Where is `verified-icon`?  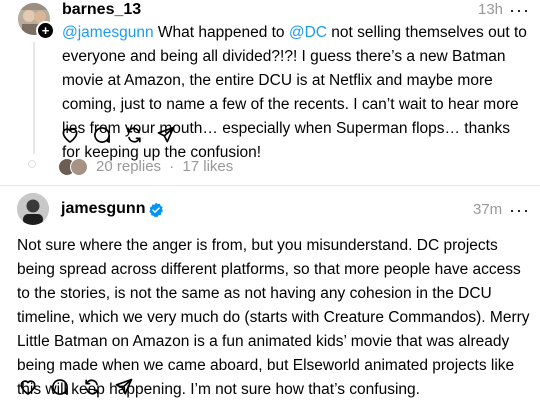
verified-icon is located at coordinates (156, 210).